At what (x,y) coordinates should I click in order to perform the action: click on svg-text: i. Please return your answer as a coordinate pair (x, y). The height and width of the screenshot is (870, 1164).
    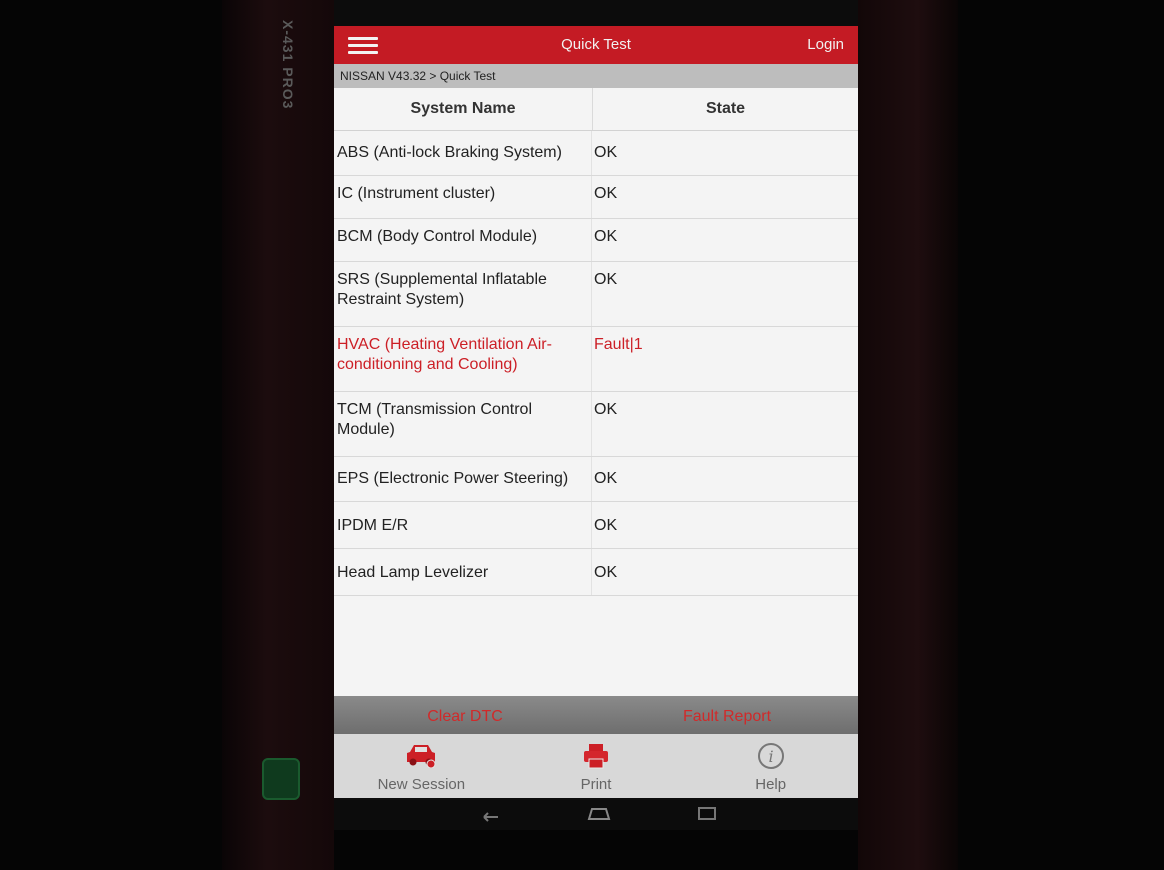
    Looking at the image, I should click on (770, 756).